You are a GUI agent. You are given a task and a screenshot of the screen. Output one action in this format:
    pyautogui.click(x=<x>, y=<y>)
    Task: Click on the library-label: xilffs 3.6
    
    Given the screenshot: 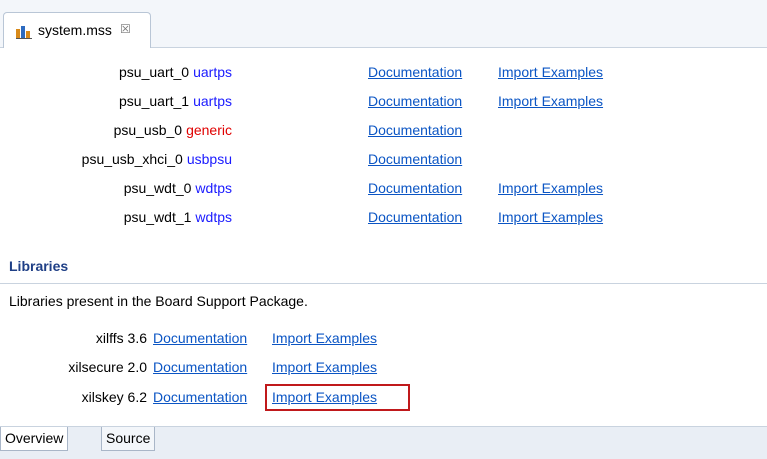 What is the action you would take?
    pyautogui.click(x=121, y=338)
    